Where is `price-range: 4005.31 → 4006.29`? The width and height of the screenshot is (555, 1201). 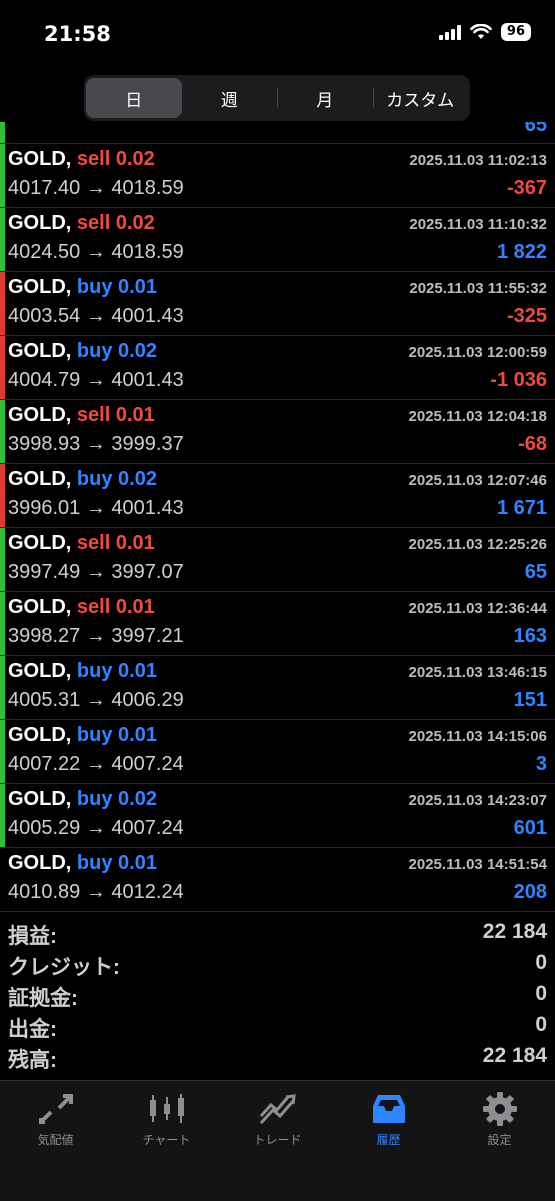 price-range: 4005.31 → 4006.29 is located at coordinates (96, 700).